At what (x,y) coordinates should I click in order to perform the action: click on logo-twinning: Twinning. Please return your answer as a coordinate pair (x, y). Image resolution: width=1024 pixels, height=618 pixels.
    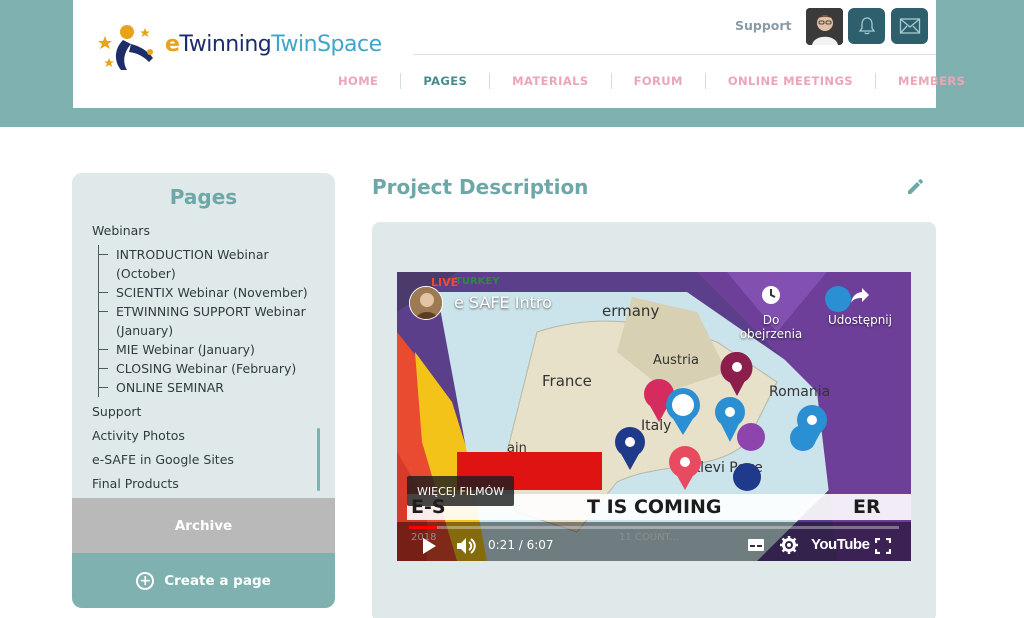
    Looking at the image, I should click on (225, 44).